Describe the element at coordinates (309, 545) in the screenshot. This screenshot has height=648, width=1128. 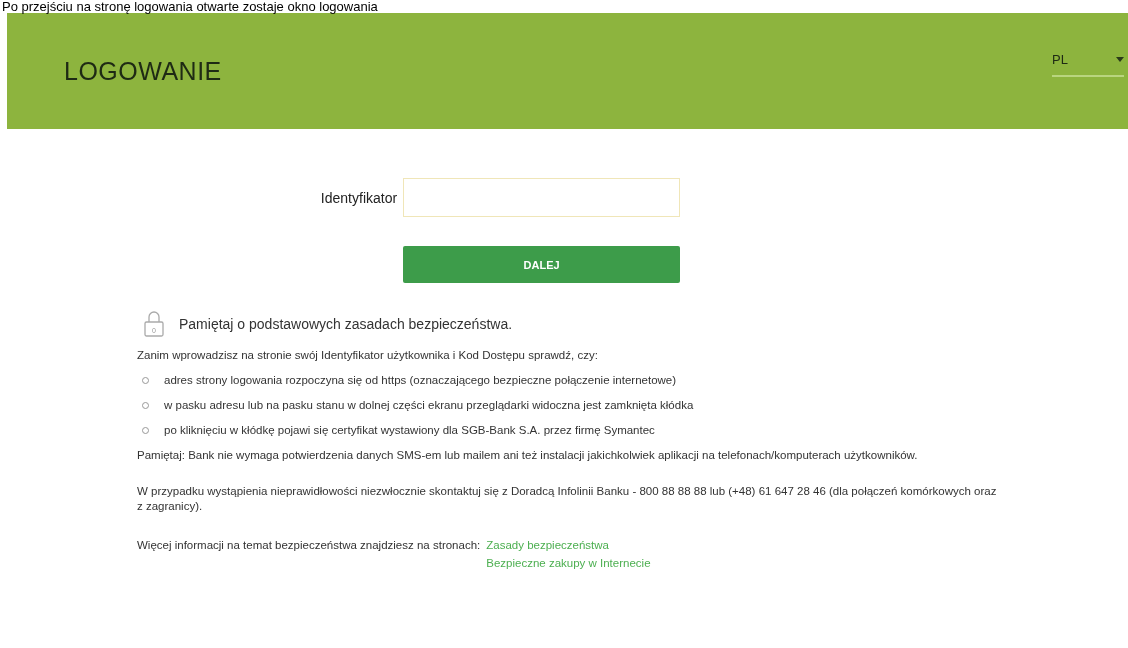
I see `more-info-text: Więcej informacji na temat bezpieczeństwa znajdziesz na stronach:` at that location.